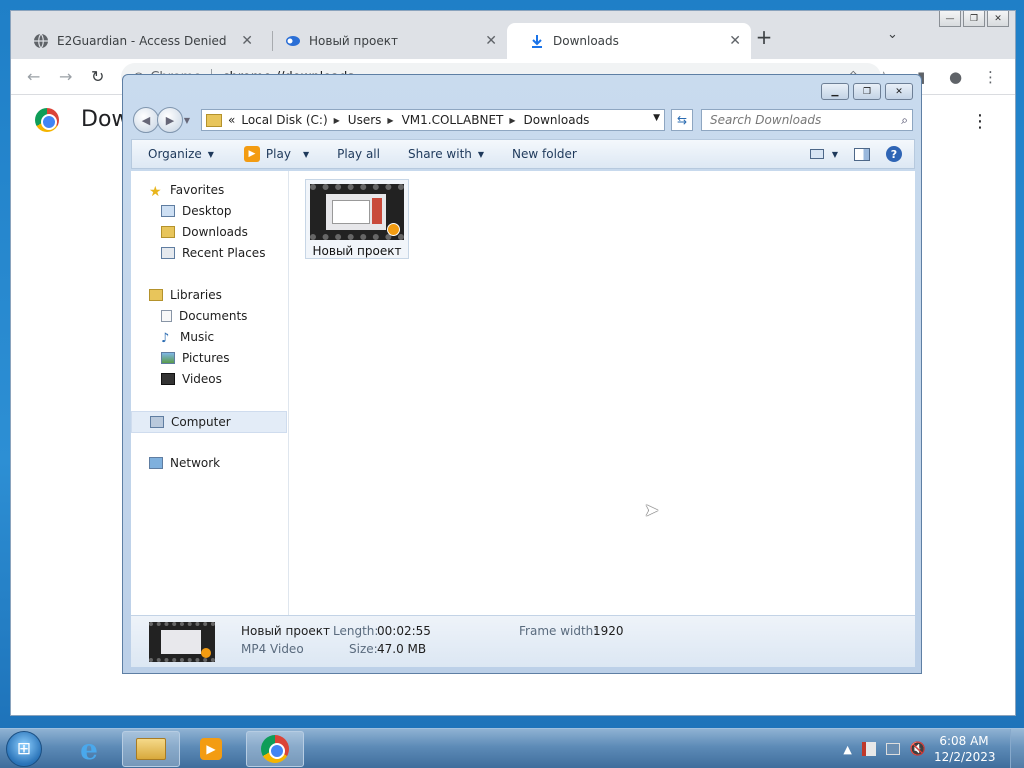 This screenshot has width=1024, height=768. I want to click on forward-icon: ▶, so click(170, 120).